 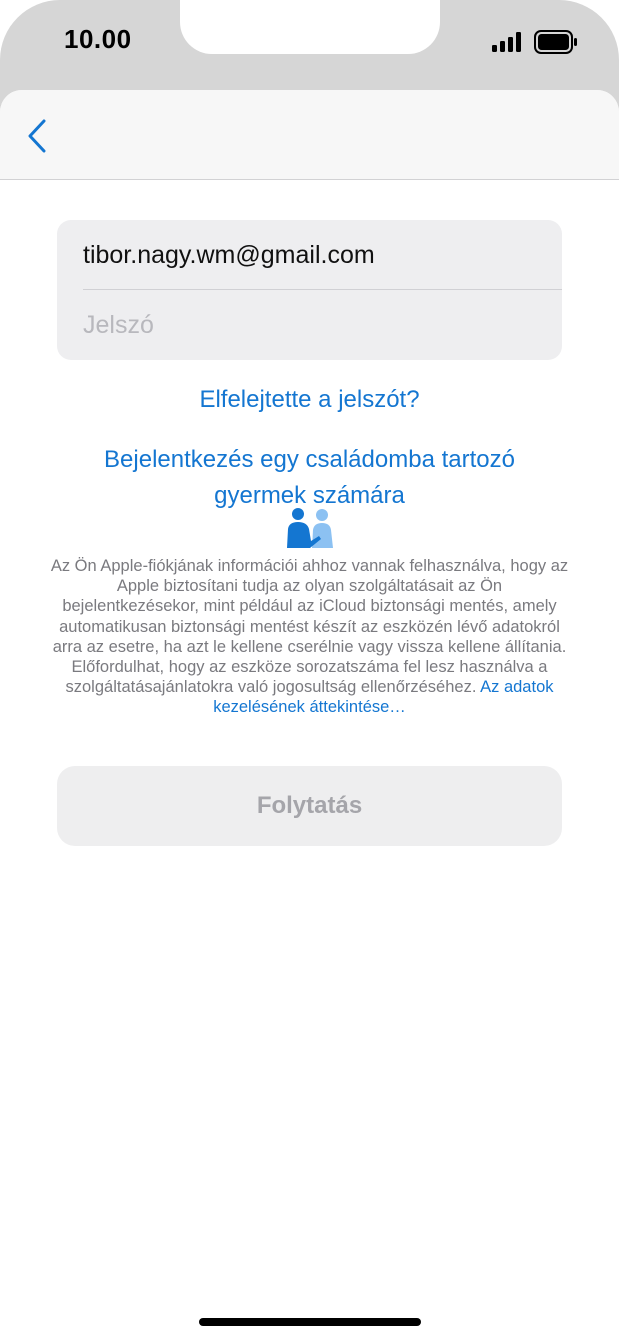 I want to click on status-time: 10.00, so click(x=98, y=39).